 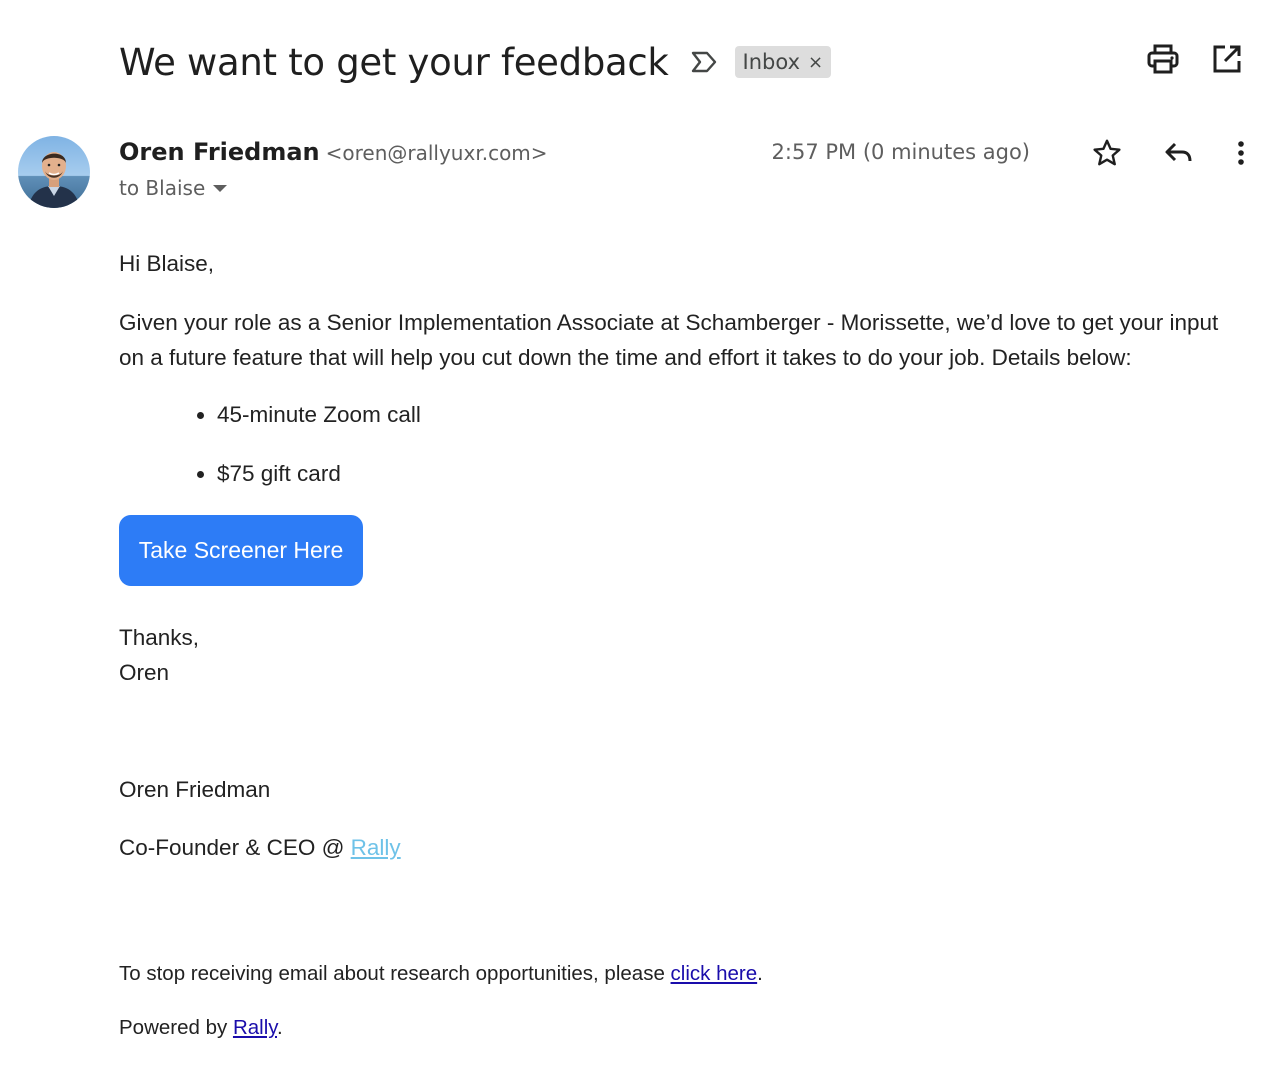 I want to click on open-in-new-window-icon, so click(x=1227, y=59).